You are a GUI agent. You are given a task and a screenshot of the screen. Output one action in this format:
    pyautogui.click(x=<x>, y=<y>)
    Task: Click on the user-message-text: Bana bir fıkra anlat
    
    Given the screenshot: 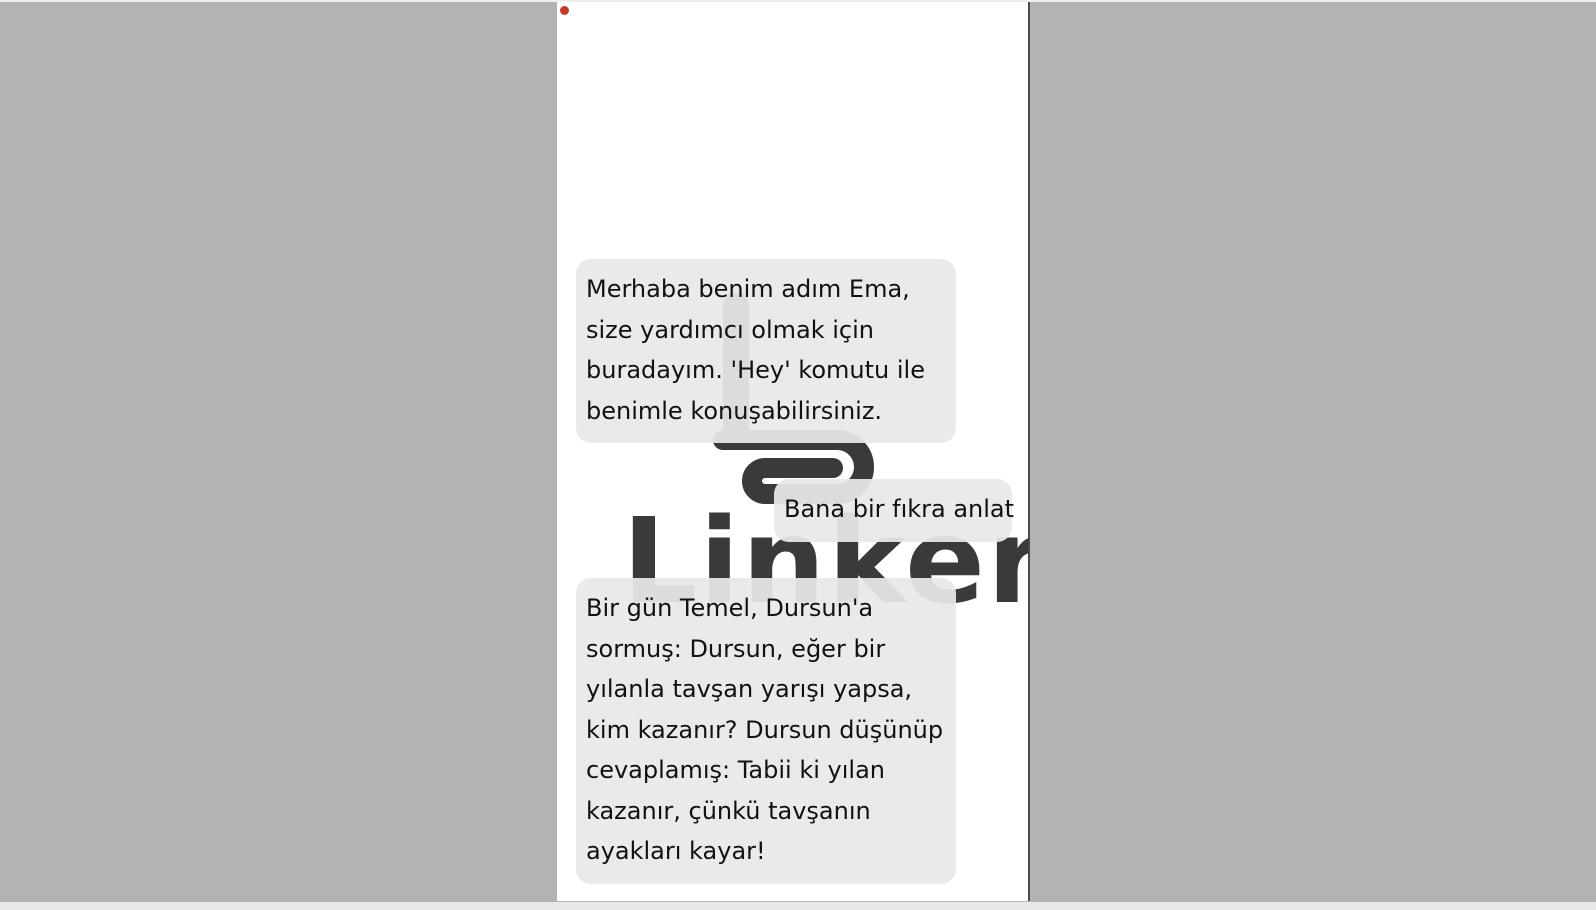 What is the action you would take?
    pyautogui.click(x=899, y=509)
    